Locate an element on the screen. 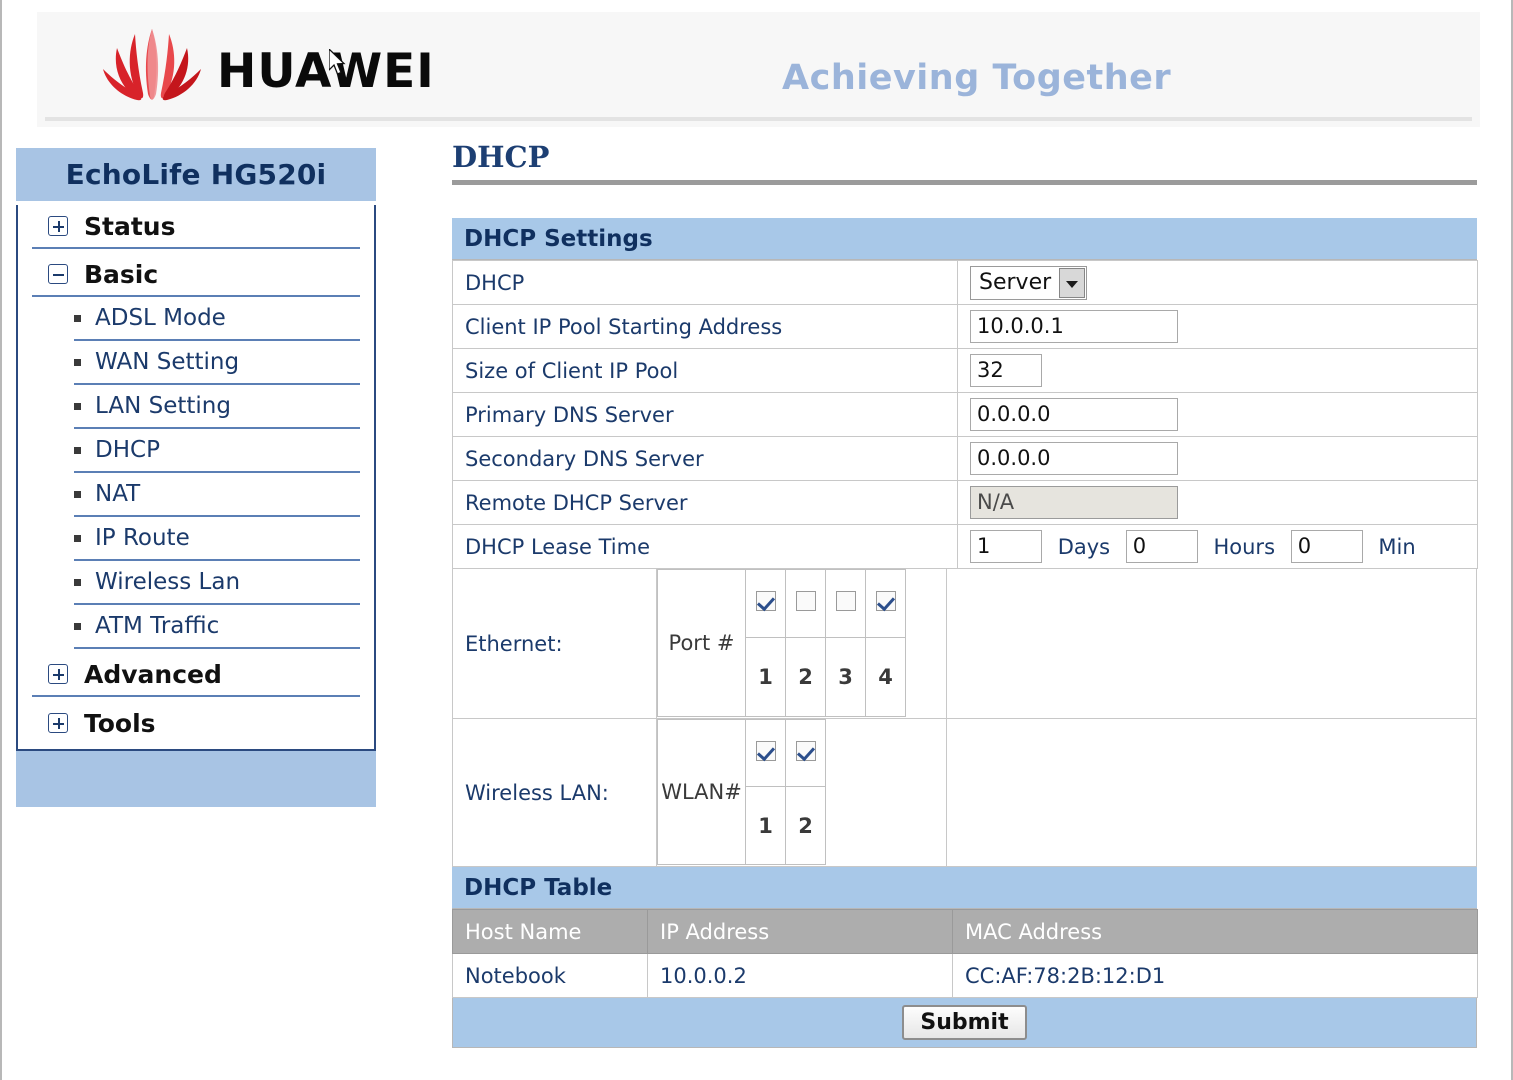  pool-size-label: Size of Client IP Pool is located at coordinates (705, 370).